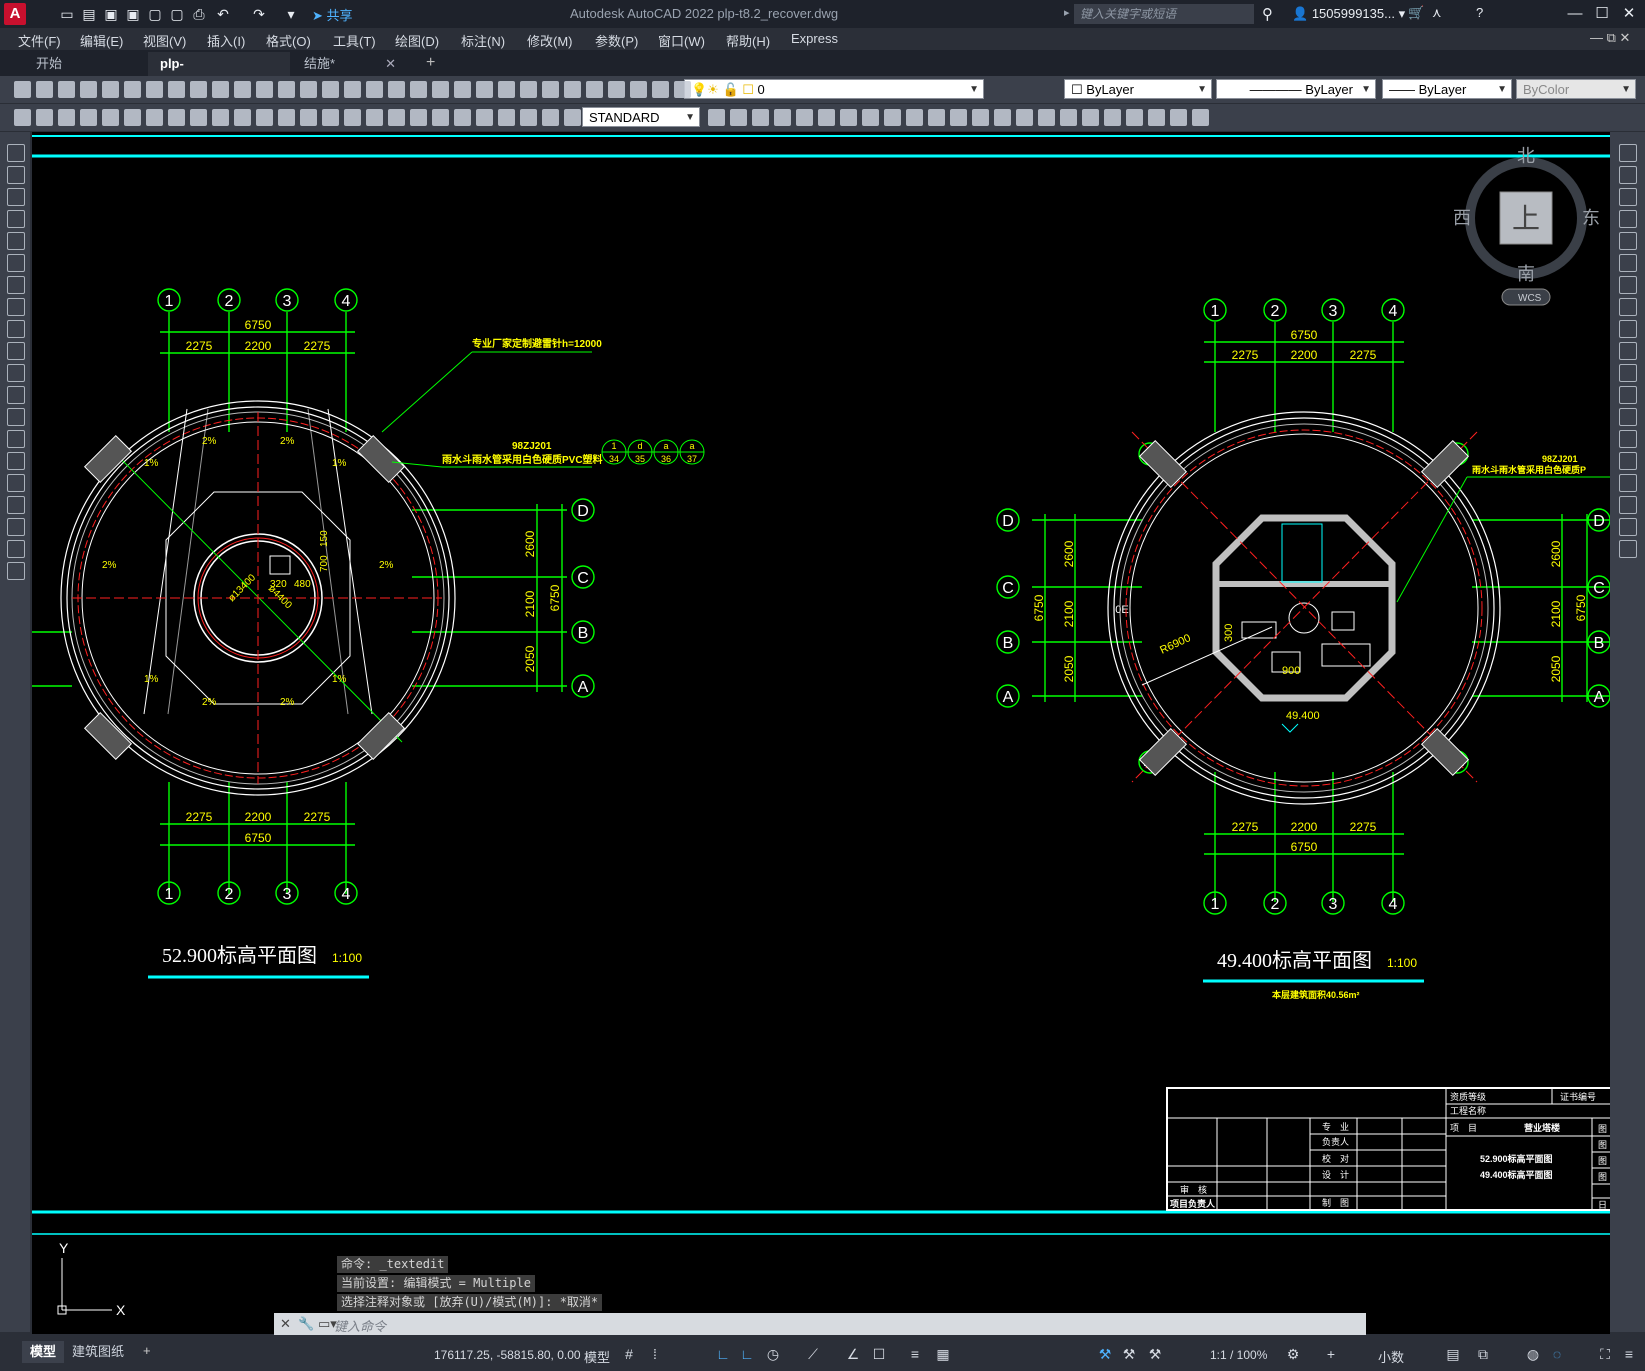 This screenshot has width=1645, height=1371. Describe the element at coordinates (507, 1355) in the screenshot. I see `coordinates-readout: 176117.25, -58815.80, 0.00` at that location.